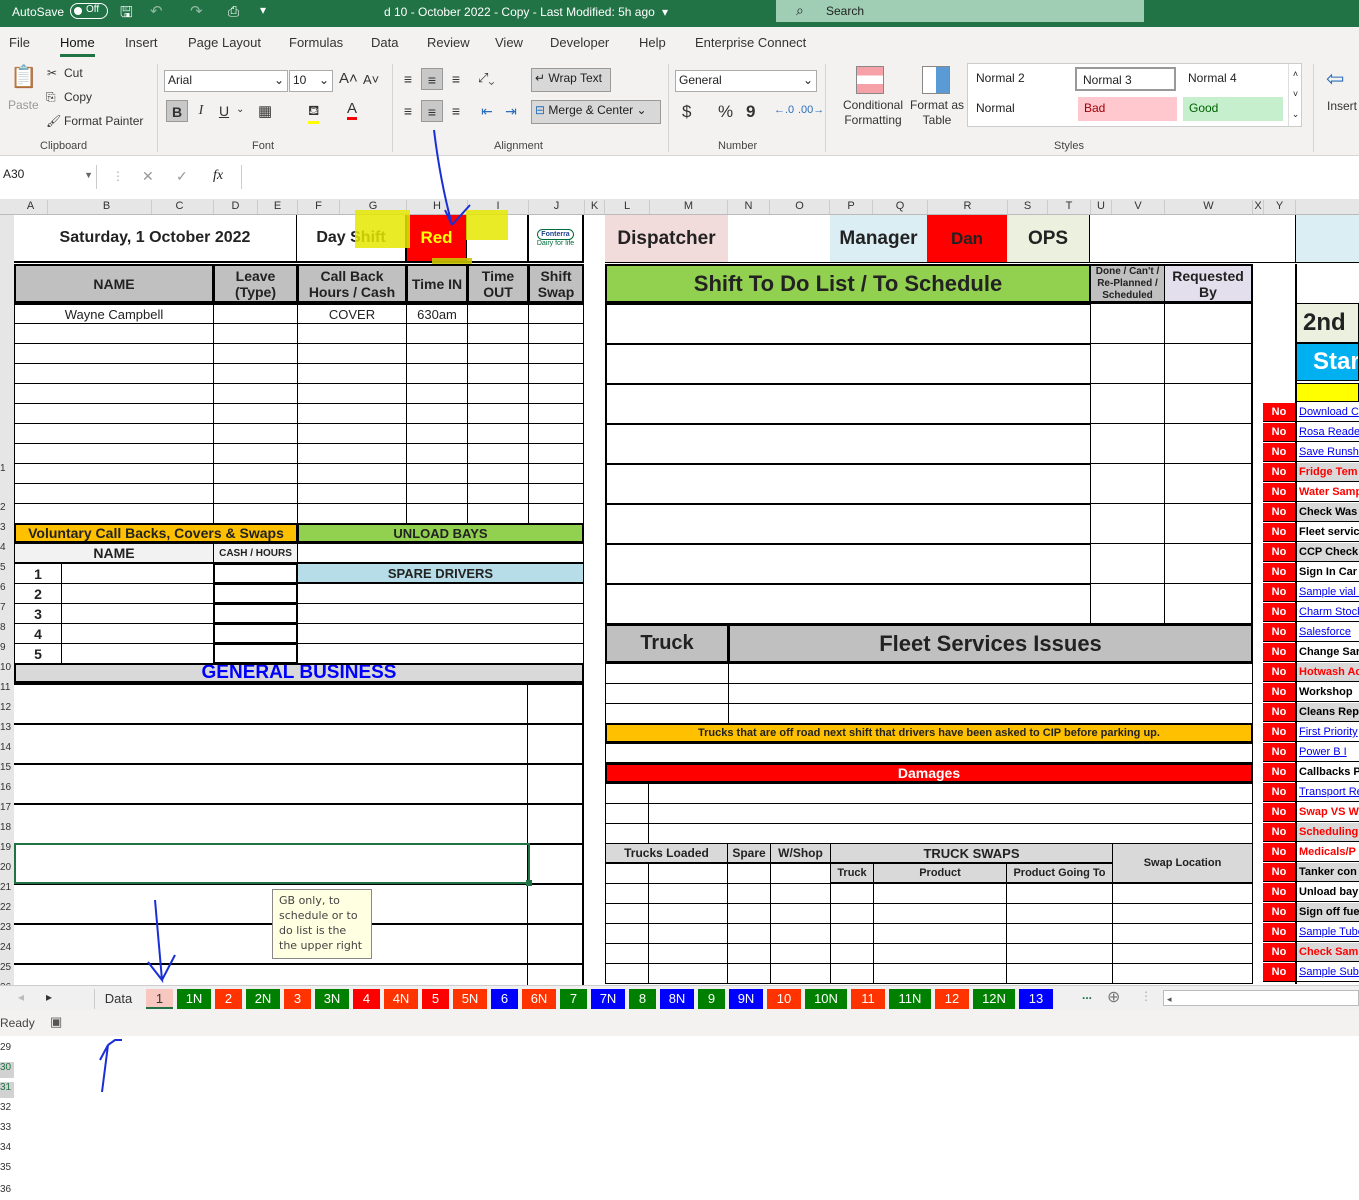 The width and height of the screenshot is (1359, 1200). I want to click on sheet-tab-13: 13, so click(1036, 999).